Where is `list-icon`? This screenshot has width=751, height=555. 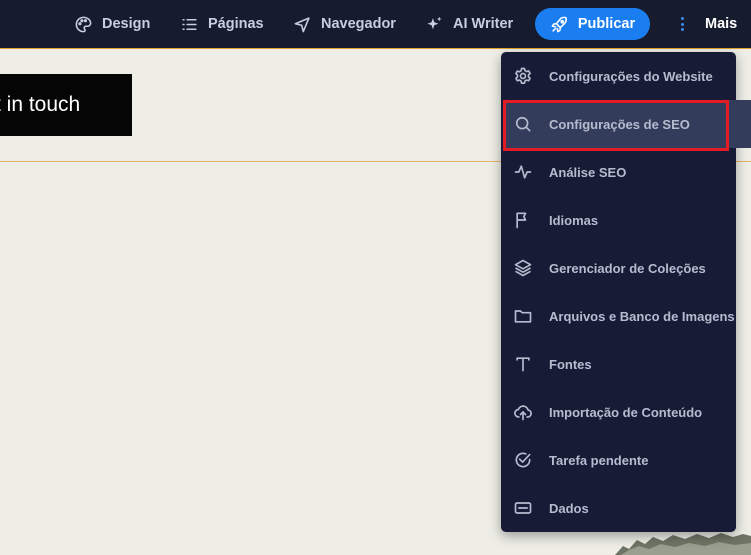
list-icon is located at coordinates (189, 24).